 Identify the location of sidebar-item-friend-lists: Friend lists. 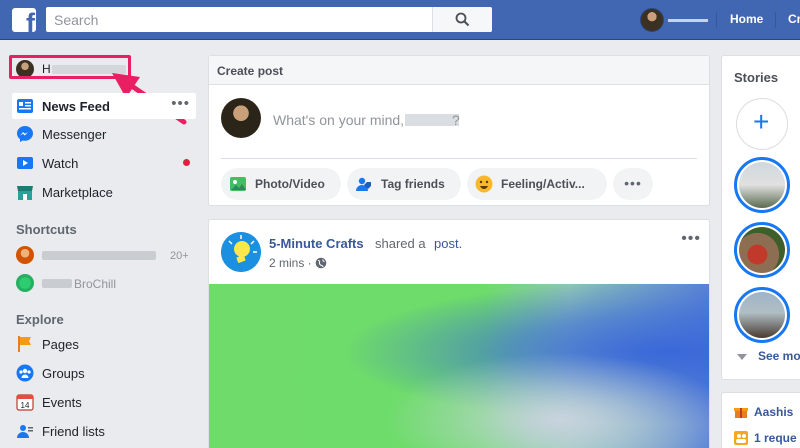
(104, 431).